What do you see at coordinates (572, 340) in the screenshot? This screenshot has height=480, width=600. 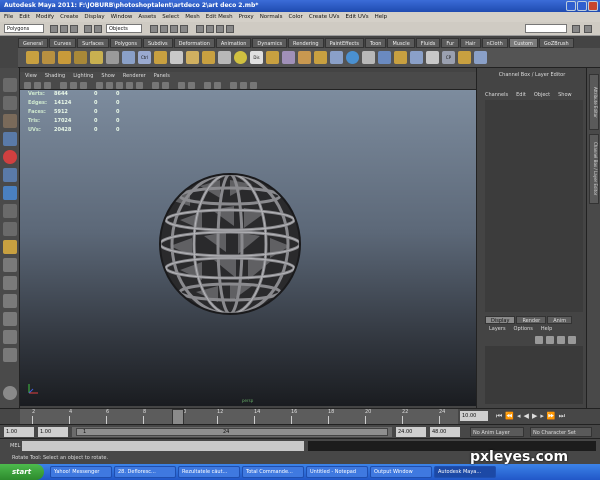 I see `move-layer-down-icon` at bounding box center [572, 340].